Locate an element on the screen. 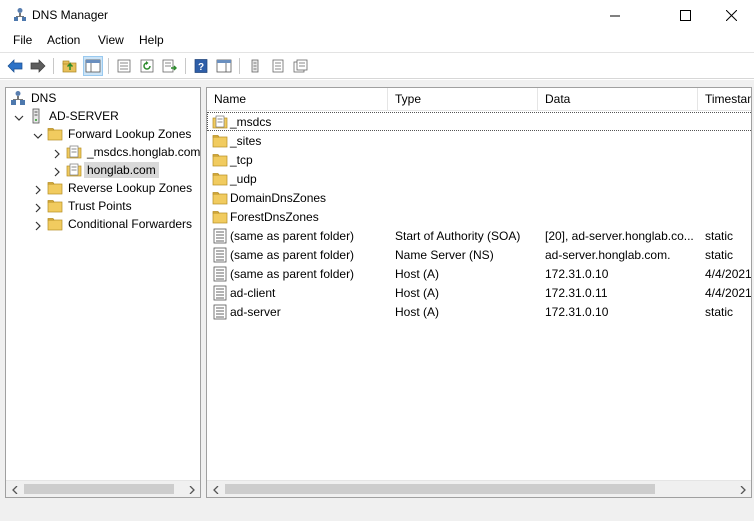 This screenshot has width=754, height=521. cell-name: _udp is located at coordinates (300, 178).